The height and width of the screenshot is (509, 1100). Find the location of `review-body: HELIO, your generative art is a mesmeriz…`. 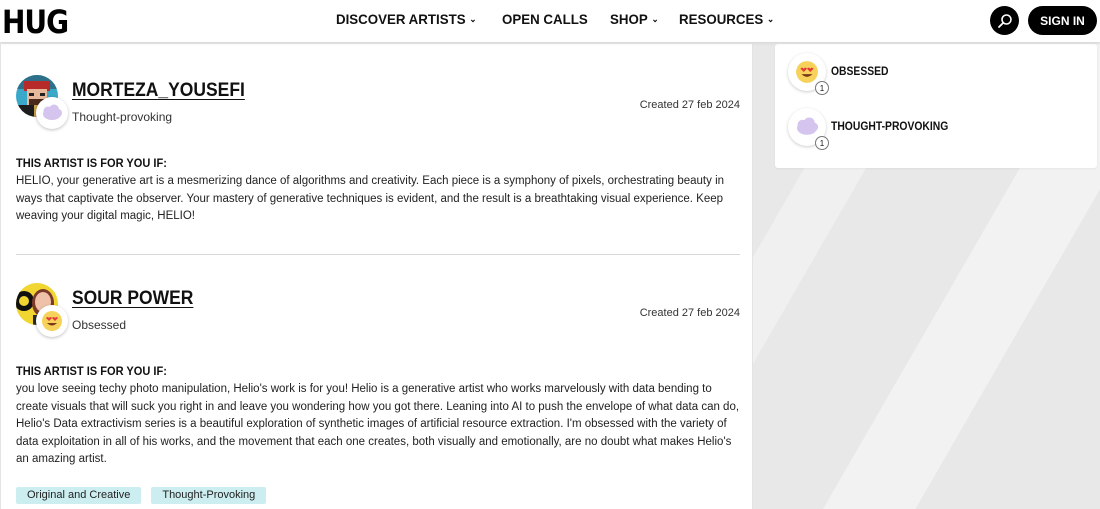

review-body: HELIO, your generative art is a mesmeriz… is located at coordinates (370, 199).